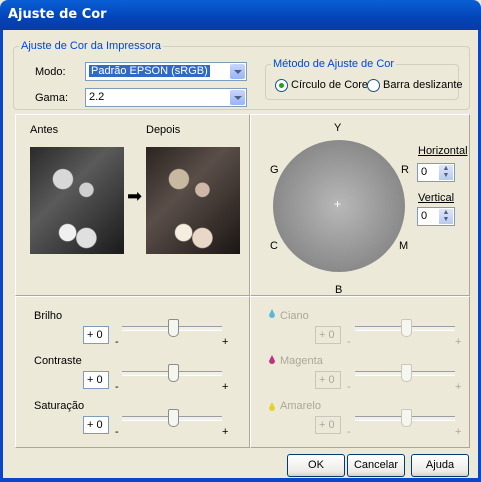  Describe the element at coordinates (193, 200) in the screenshot. I see `after-preview-image` at that location.